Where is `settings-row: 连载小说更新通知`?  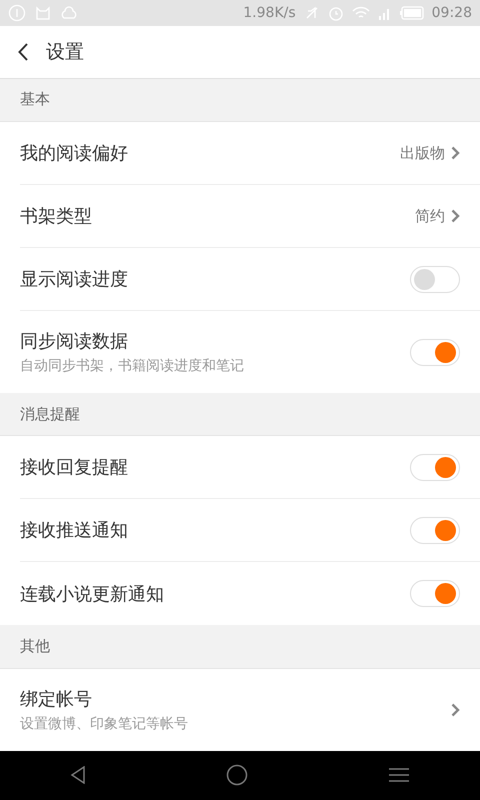 settings-row: 连载小说更新通知 is located at coordinates (250, 594).